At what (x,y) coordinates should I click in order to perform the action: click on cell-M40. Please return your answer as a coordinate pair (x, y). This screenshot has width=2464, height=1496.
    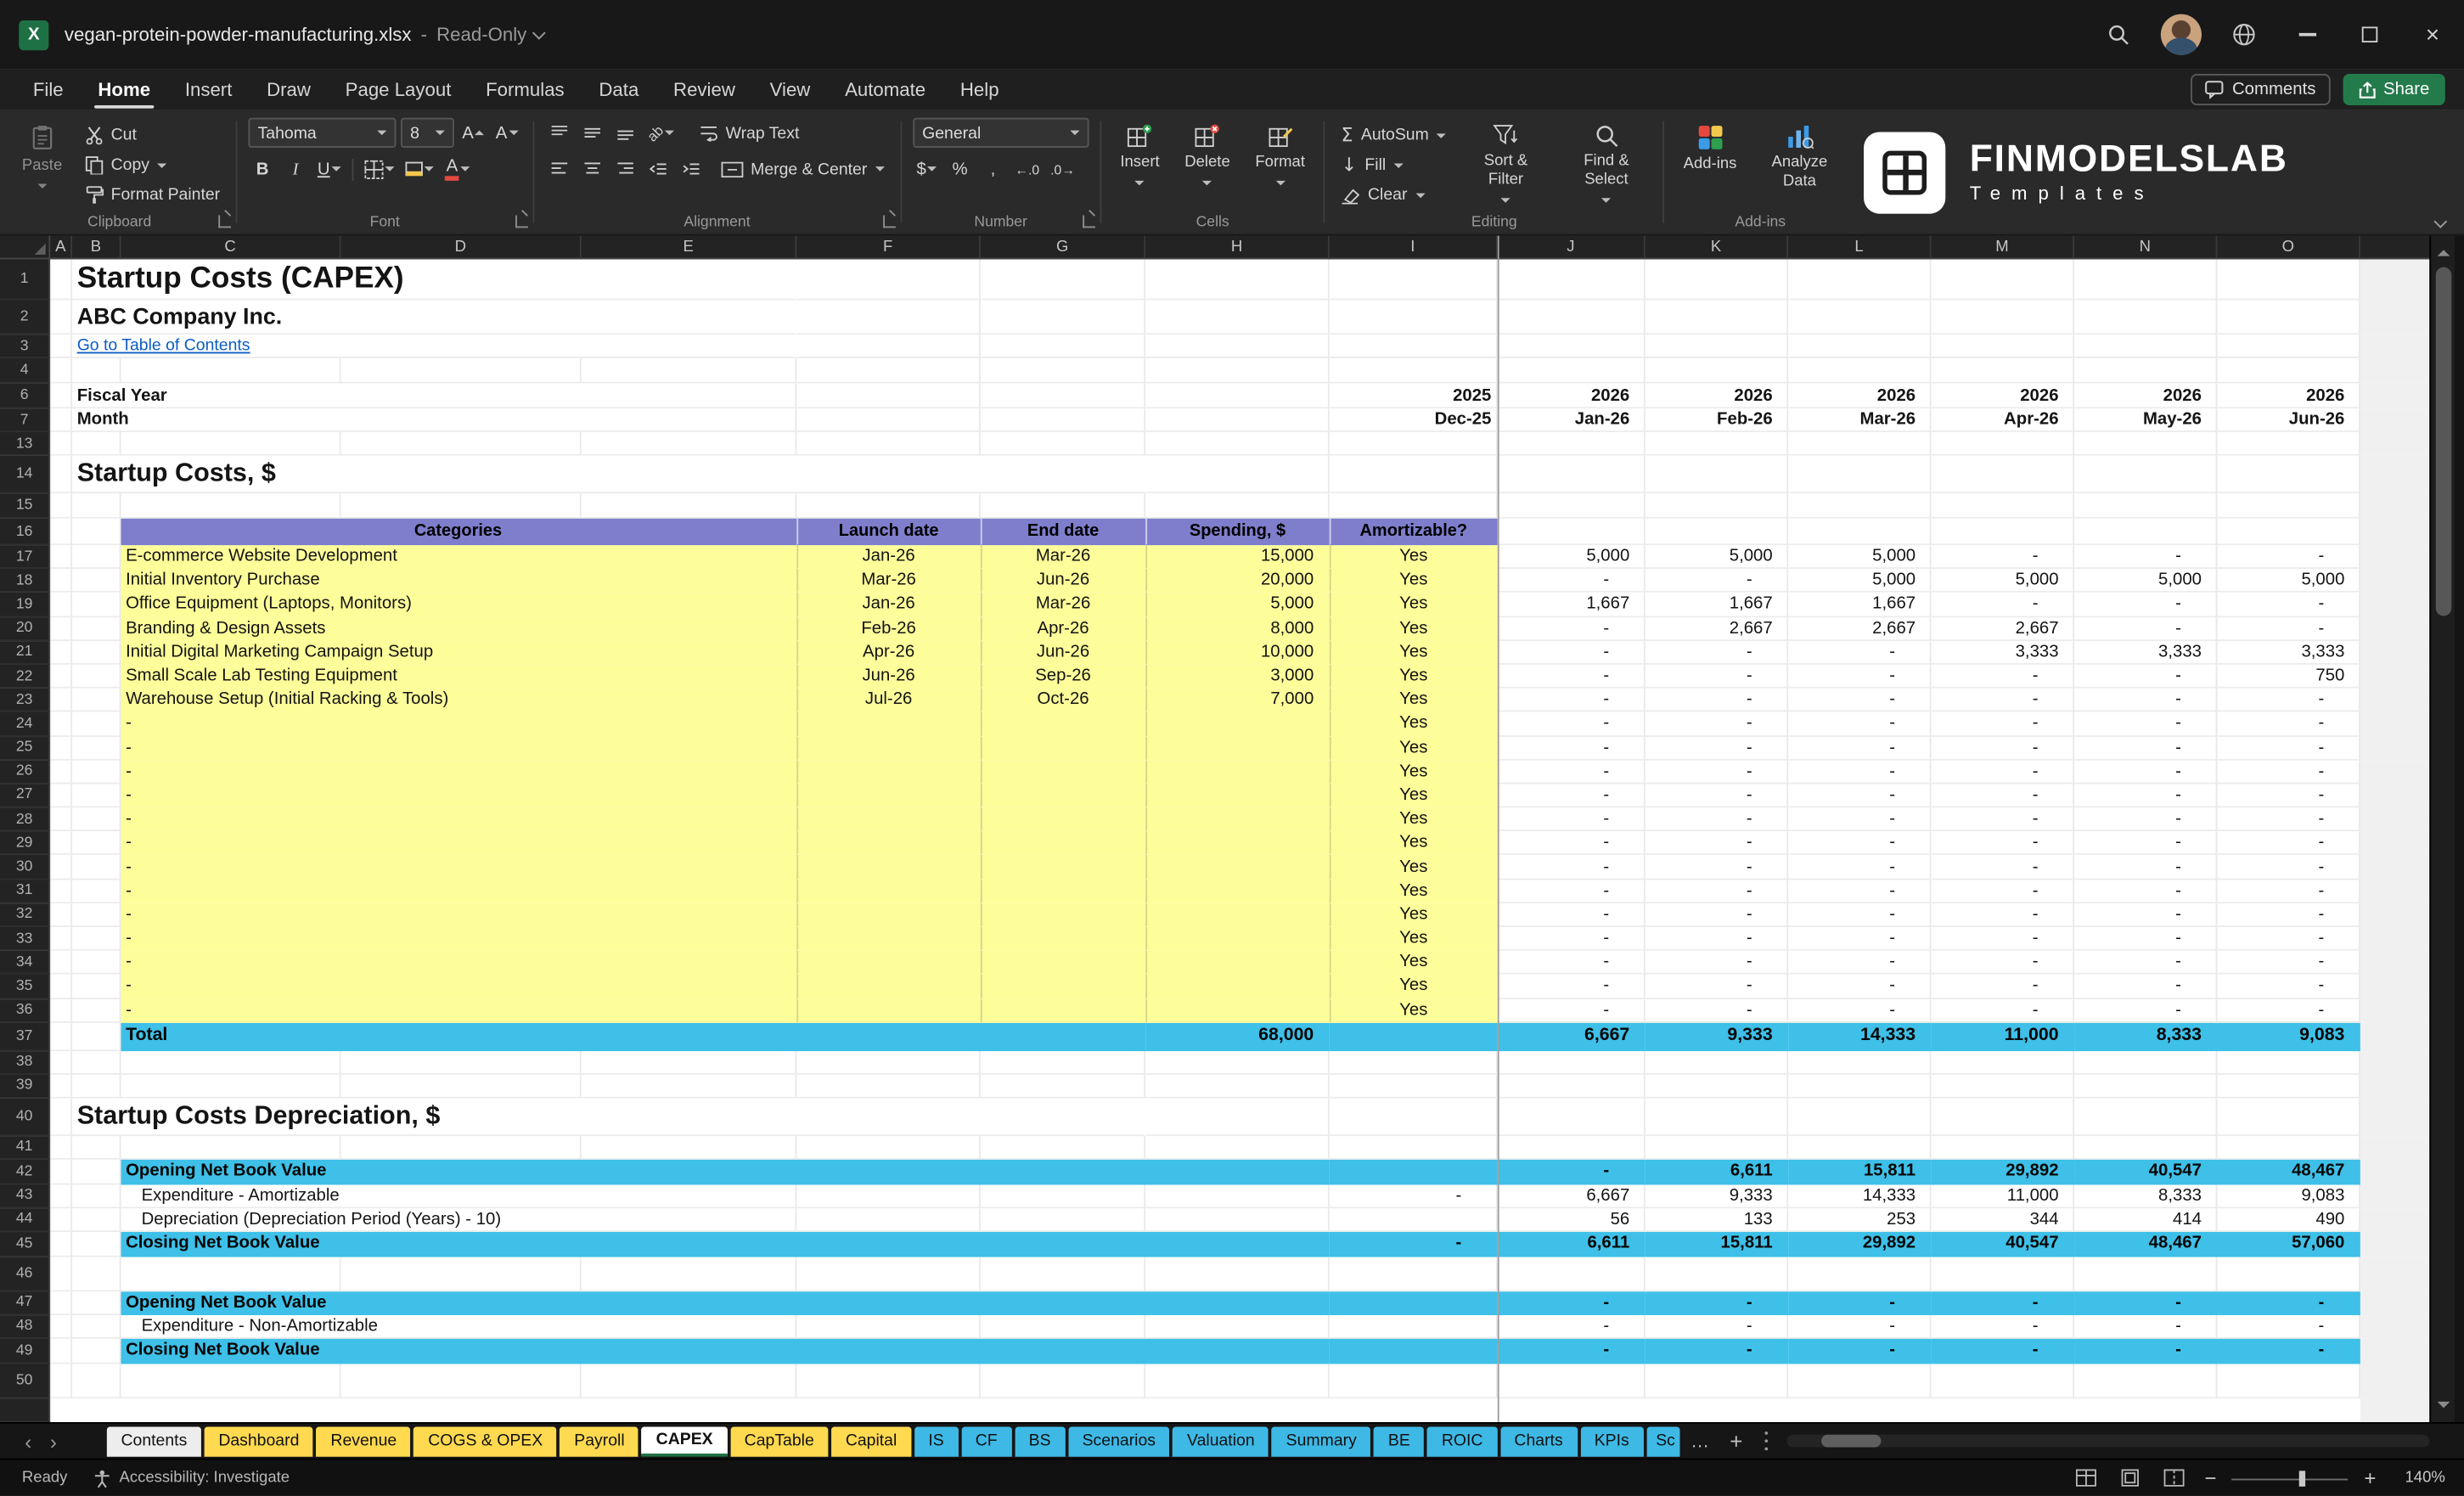
    Looking at the image, I should click on (2003, 1117).